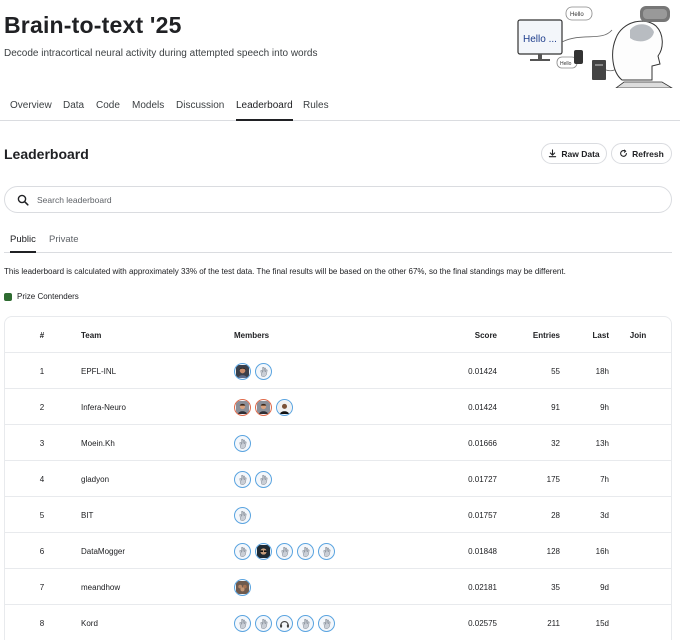  What do you see at coordinates (338, 622) in the screenshot?
I see `table-row: 8 Kord 0.02575 211 15d` at bounding box center [338, 622].